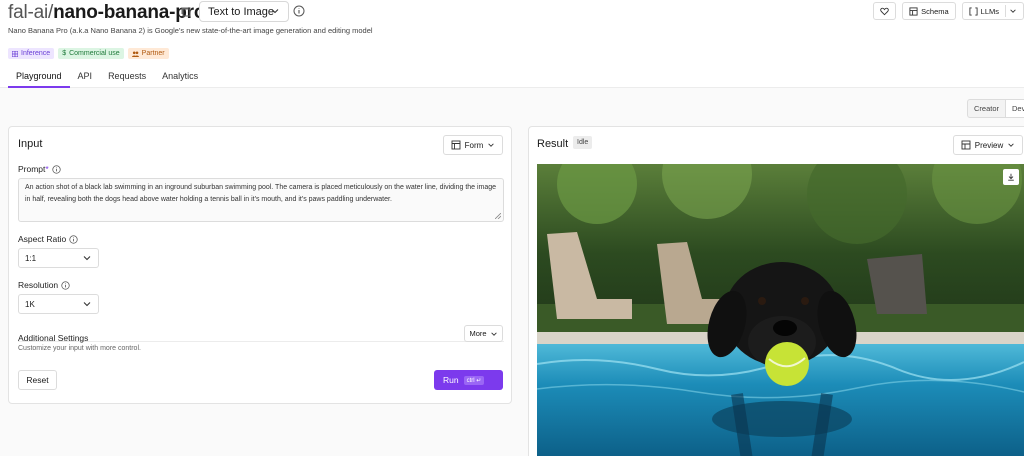  I want to click on view-toggle: Creator Dev, so click(995, 108).